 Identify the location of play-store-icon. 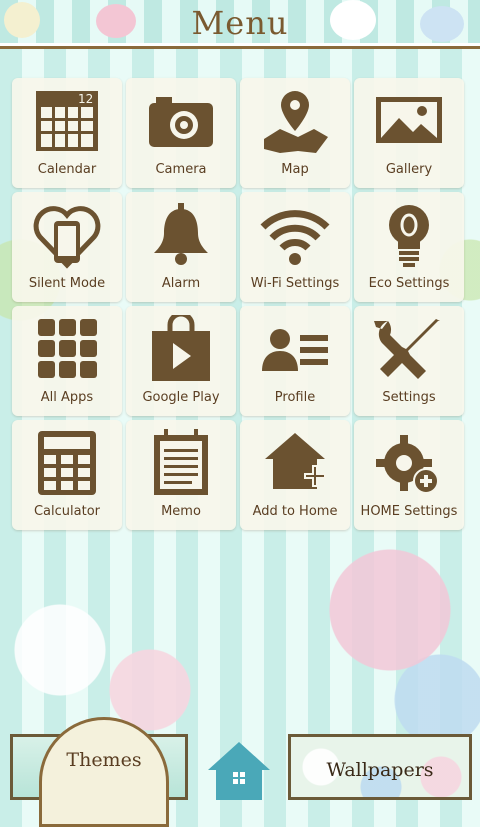
(181, 349).